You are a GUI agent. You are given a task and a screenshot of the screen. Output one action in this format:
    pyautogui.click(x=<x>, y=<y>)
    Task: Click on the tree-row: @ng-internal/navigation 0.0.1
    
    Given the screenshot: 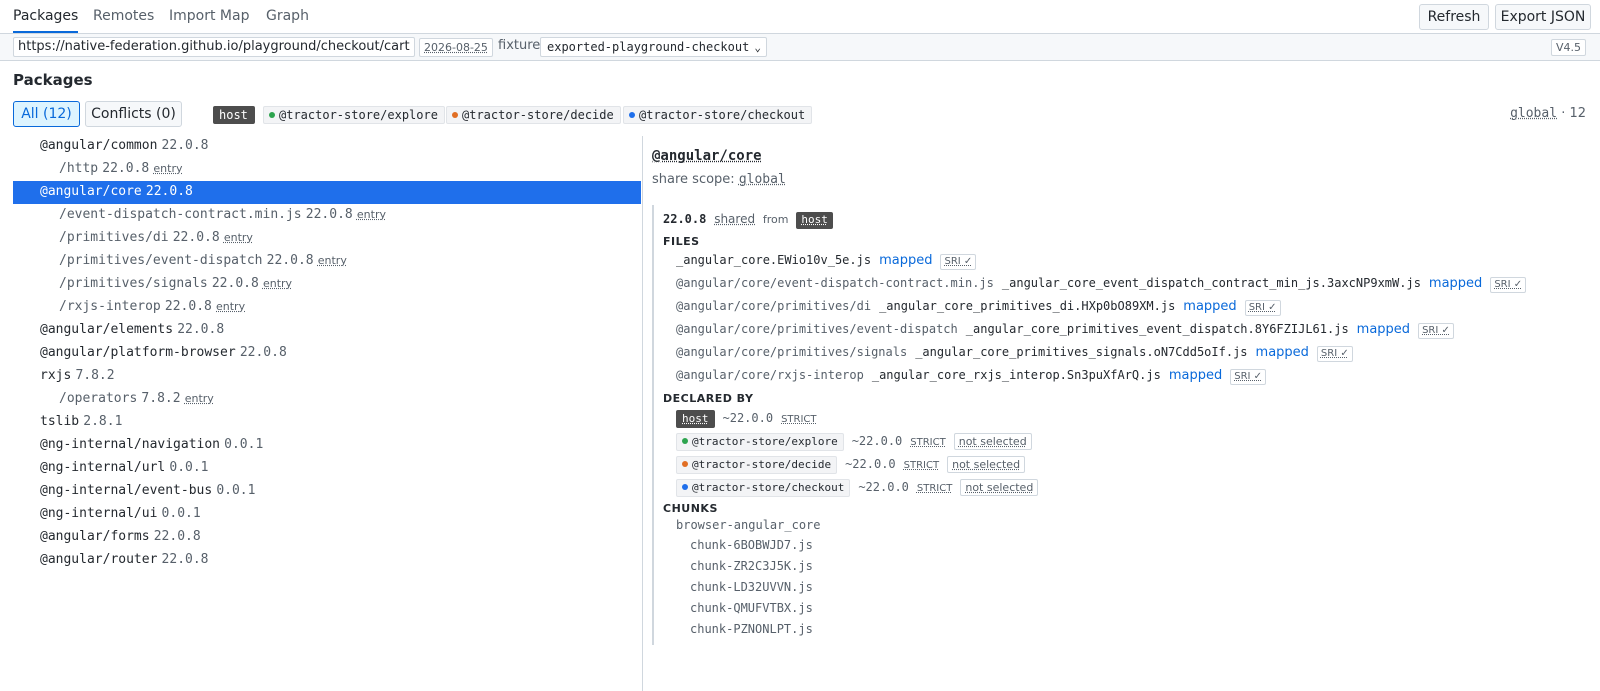 What is the action you would take?
    pyautogui.click(x=327, y=445)
    